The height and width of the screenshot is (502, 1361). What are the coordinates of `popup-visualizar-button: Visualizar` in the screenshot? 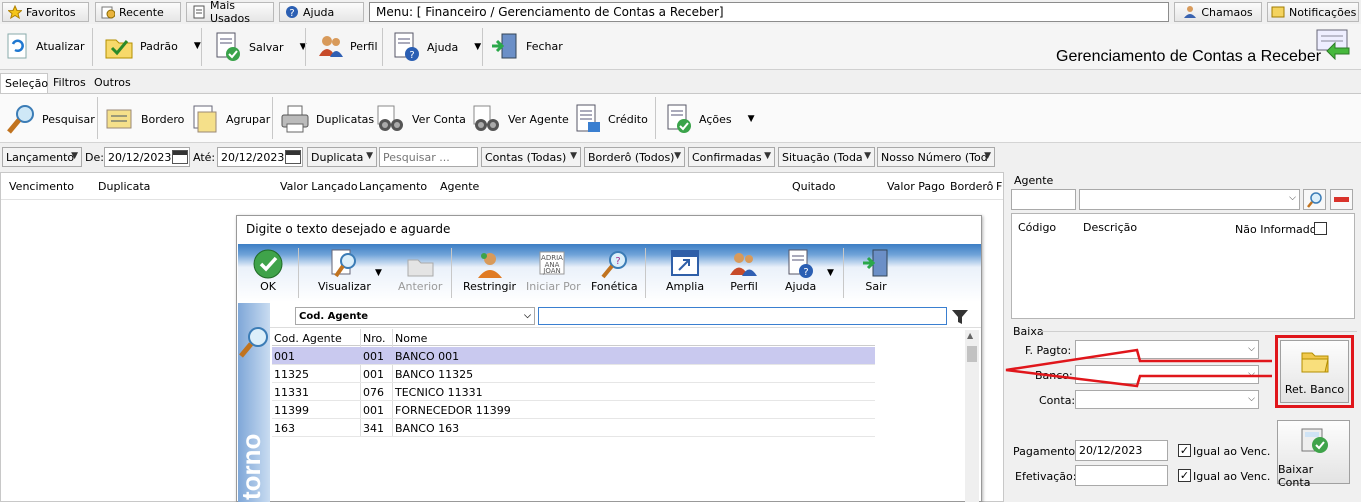 It's located at (344, 270).